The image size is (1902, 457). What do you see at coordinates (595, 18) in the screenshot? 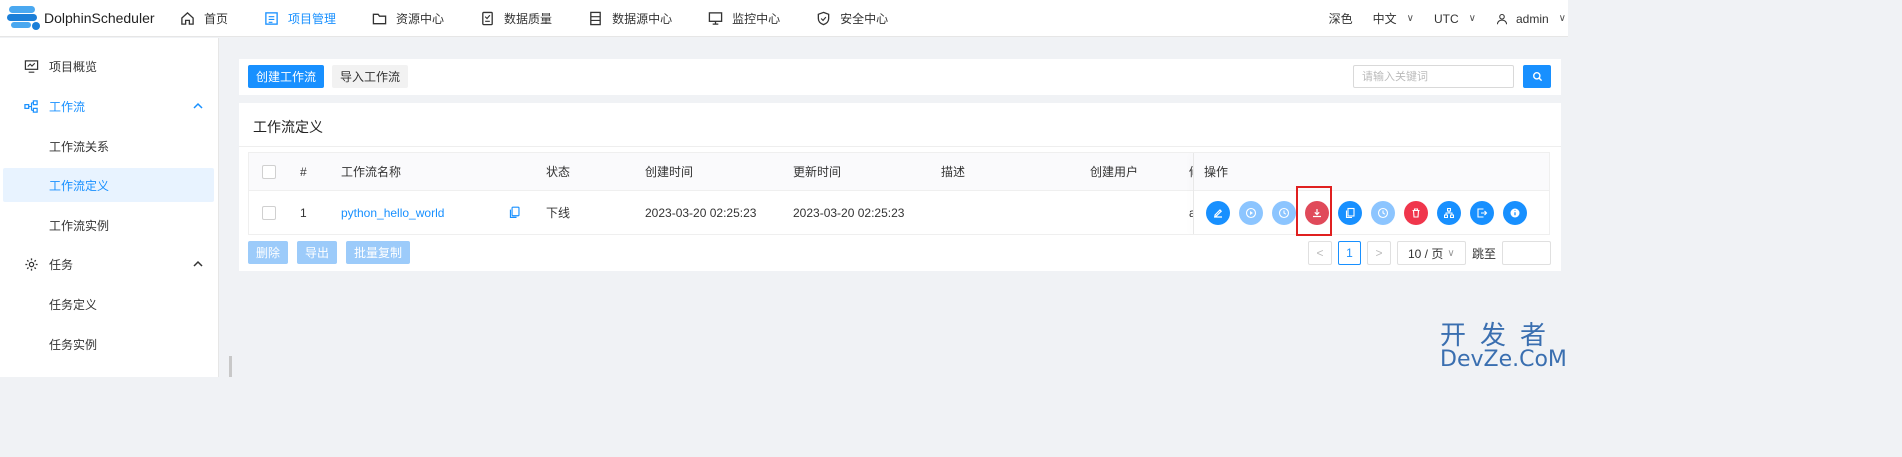
I see `datasource-icon` at bounding box center [595, 18].